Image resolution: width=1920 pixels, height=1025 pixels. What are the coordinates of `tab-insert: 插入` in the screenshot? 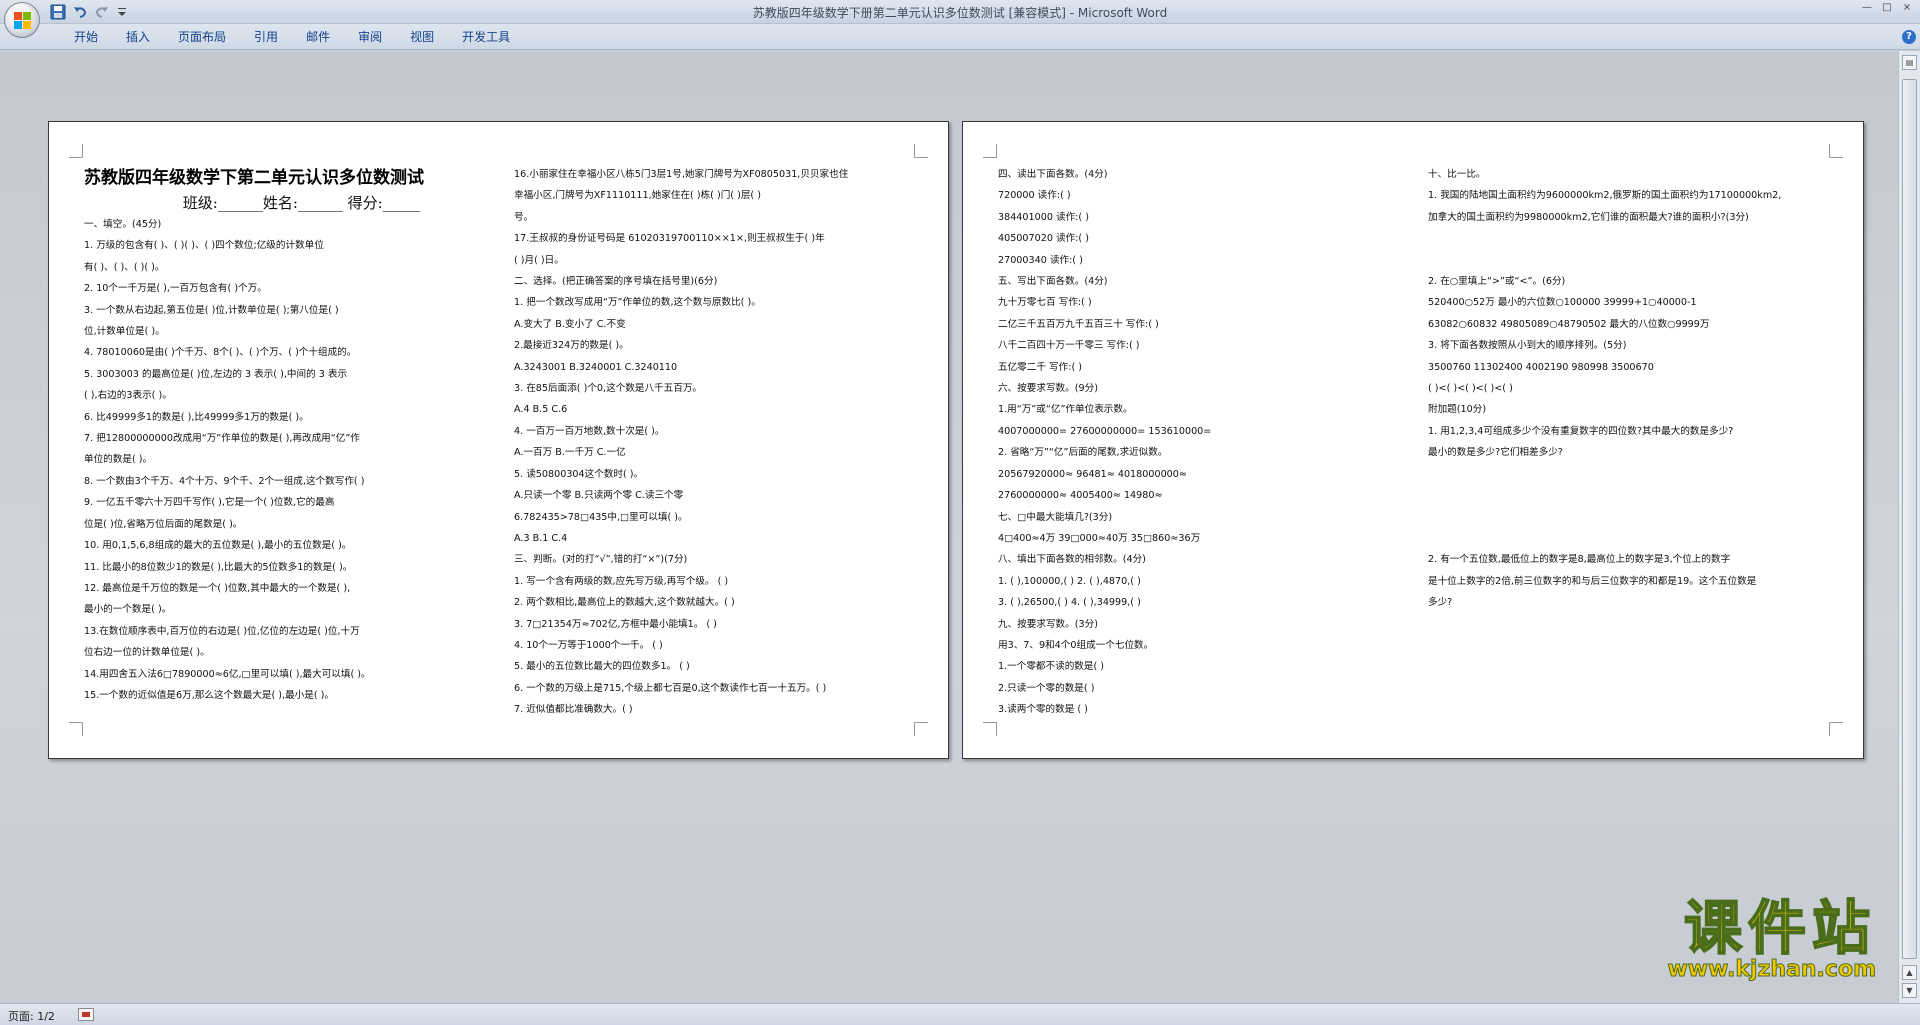 It's located at (138, 37).